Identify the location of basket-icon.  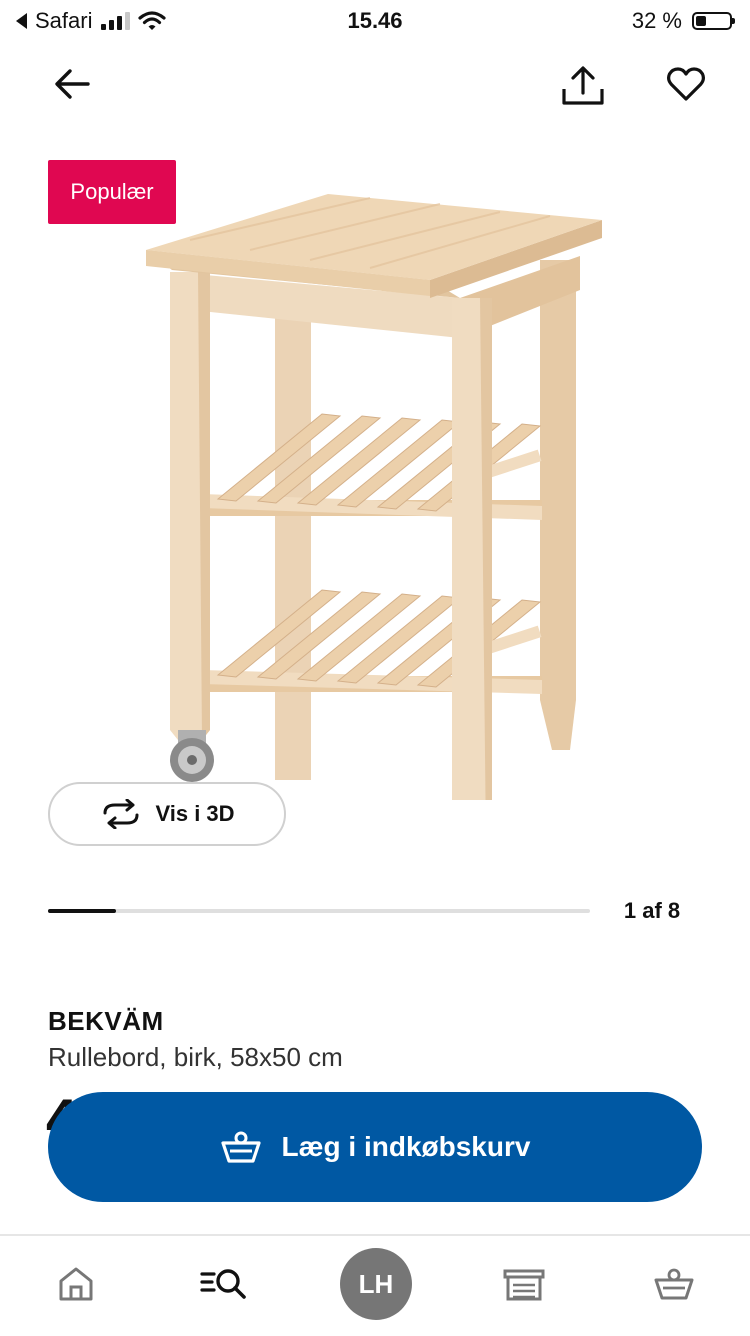
(240, 1147).